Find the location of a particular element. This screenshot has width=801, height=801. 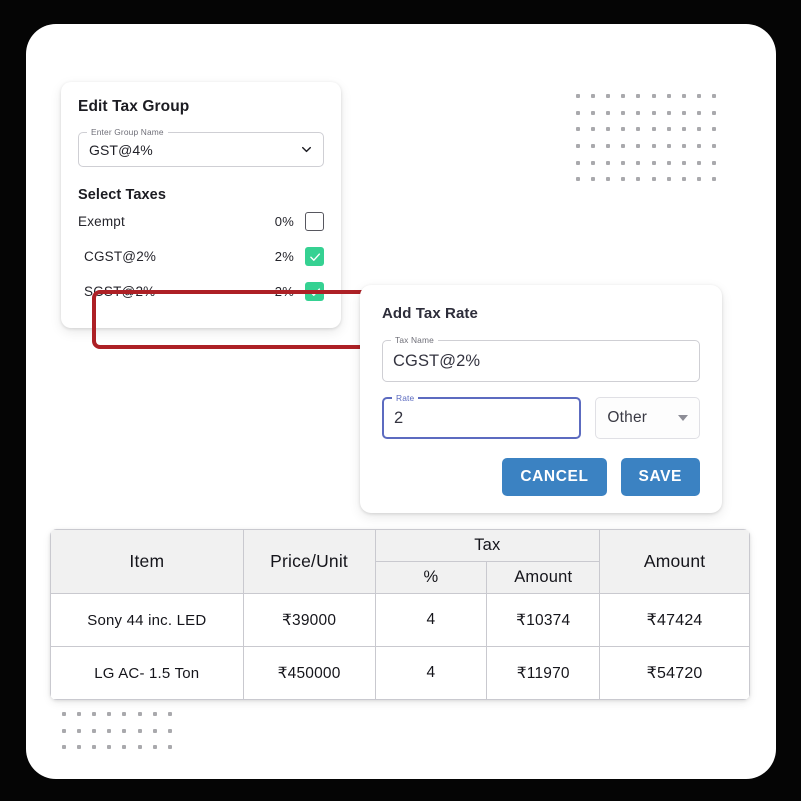

col-header-tax-amount: Amount is located at coordinates (543, 577).